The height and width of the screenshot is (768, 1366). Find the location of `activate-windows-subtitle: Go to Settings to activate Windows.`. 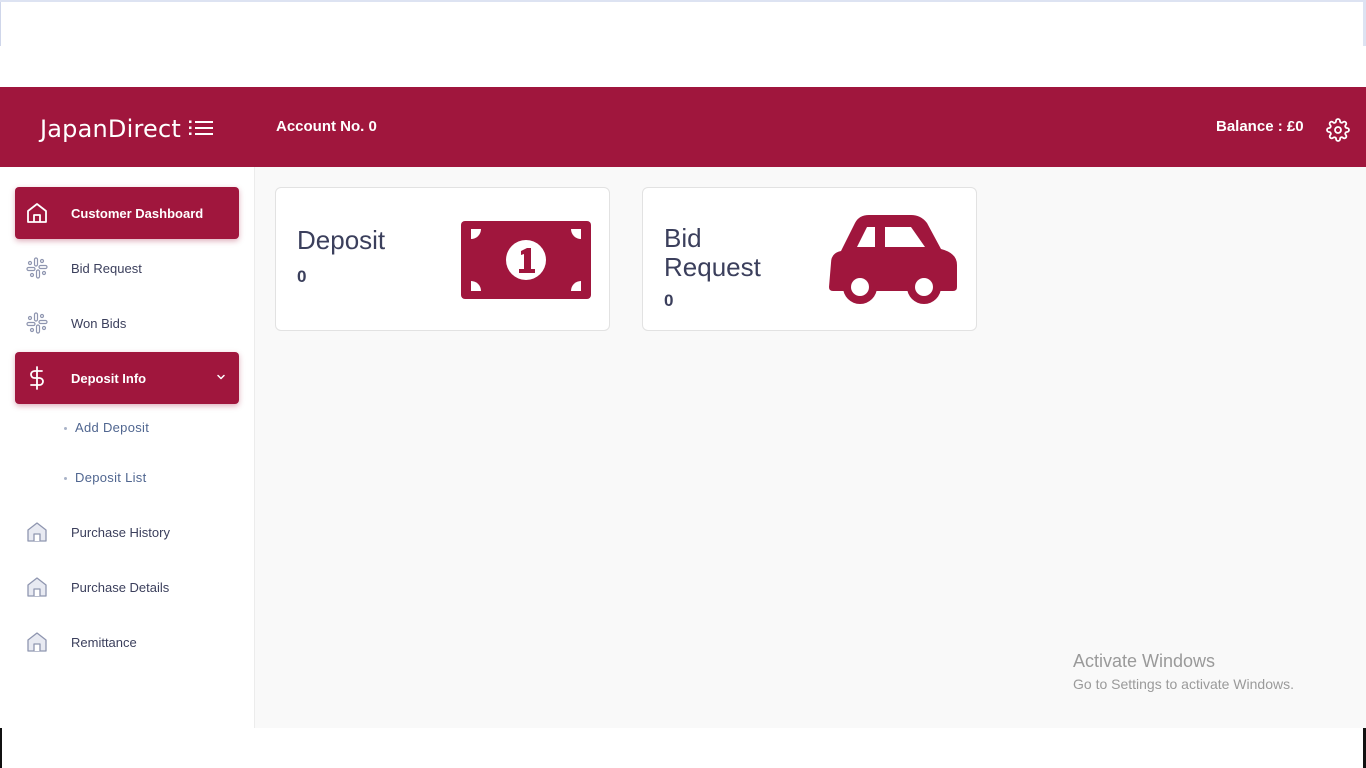

activate-windows-subtitle: Go to Settings to activate Windows. is located at coordinates (1183, 684).